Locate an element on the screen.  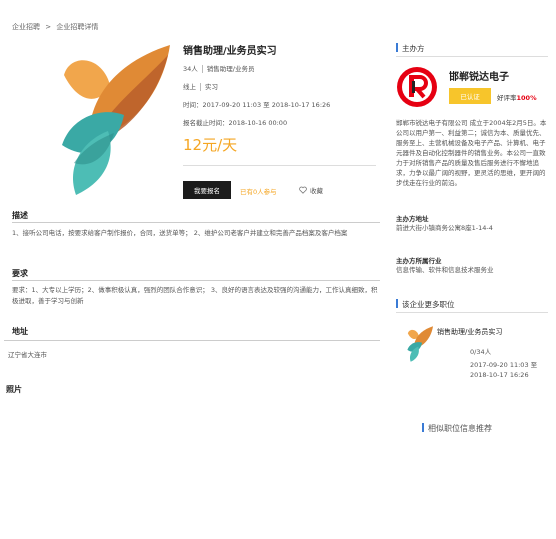
breadcrumb-home: 企业招聘 is located at coordinates (26, 27).